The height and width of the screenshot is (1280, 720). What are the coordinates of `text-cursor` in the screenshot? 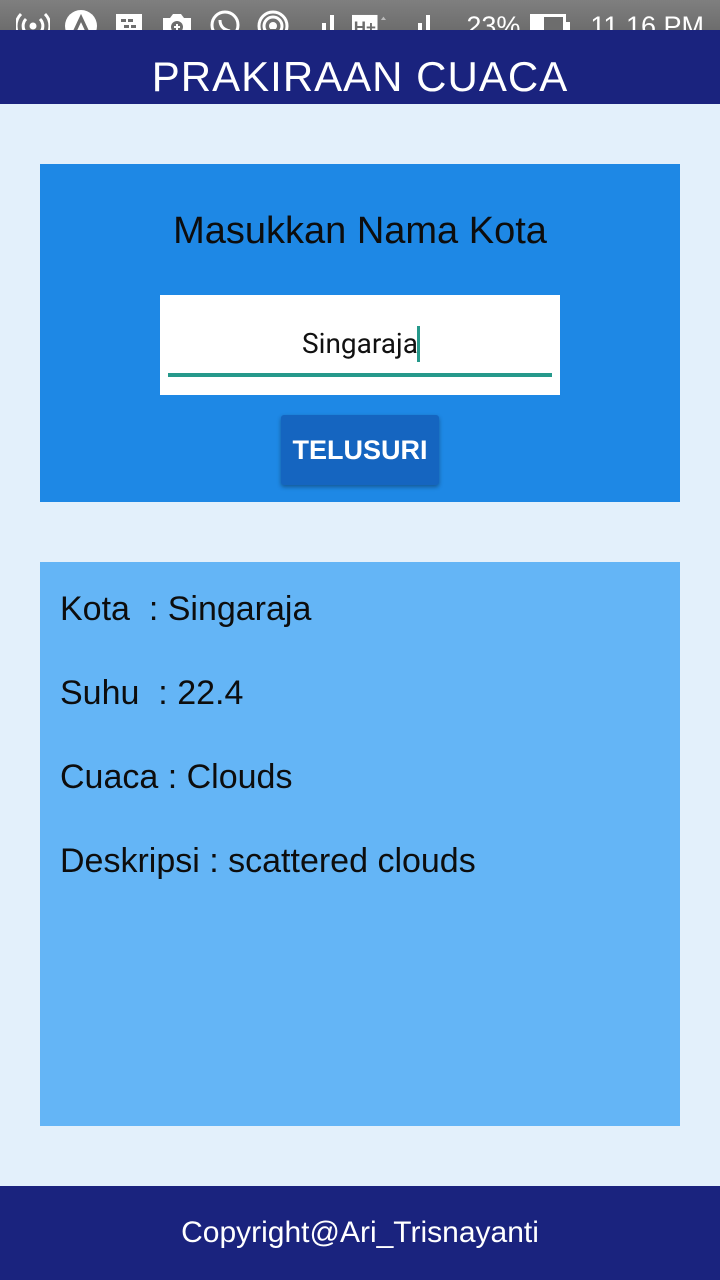 It's located at (418, 344).